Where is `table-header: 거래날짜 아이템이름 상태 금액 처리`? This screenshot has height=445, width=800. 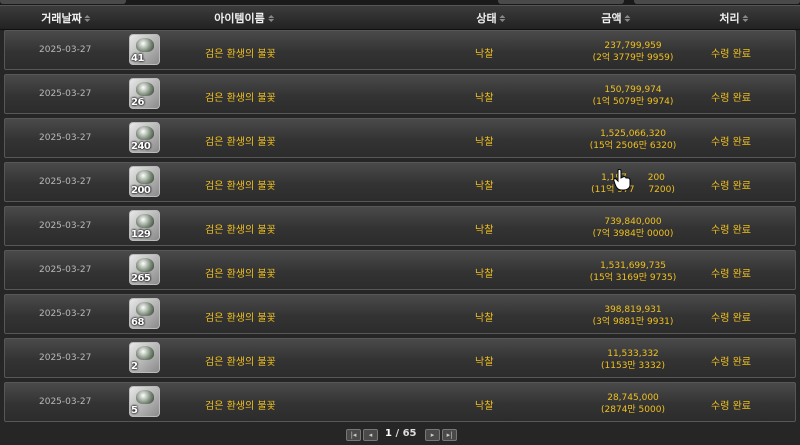 table-header: 거래날짜 아이템이름 상태 금액 처리 is located at coordinates (400, 17).